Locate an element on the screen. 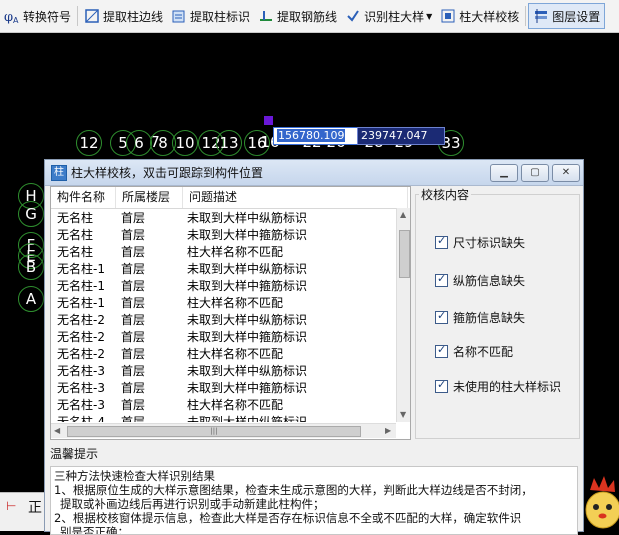 The height and width of the screenshot is (535, 619). check-label: 名称不匹配 is located at coordinates (483, 352).